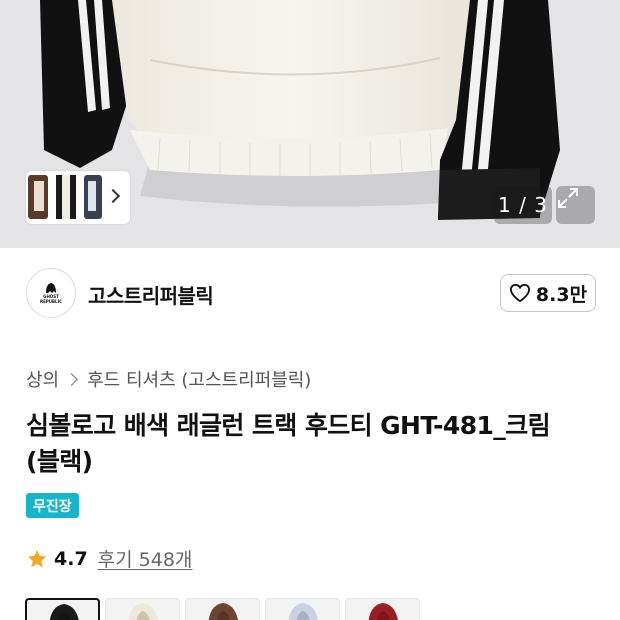  I want to click on like-button: 8.3만, so click(548, 293).